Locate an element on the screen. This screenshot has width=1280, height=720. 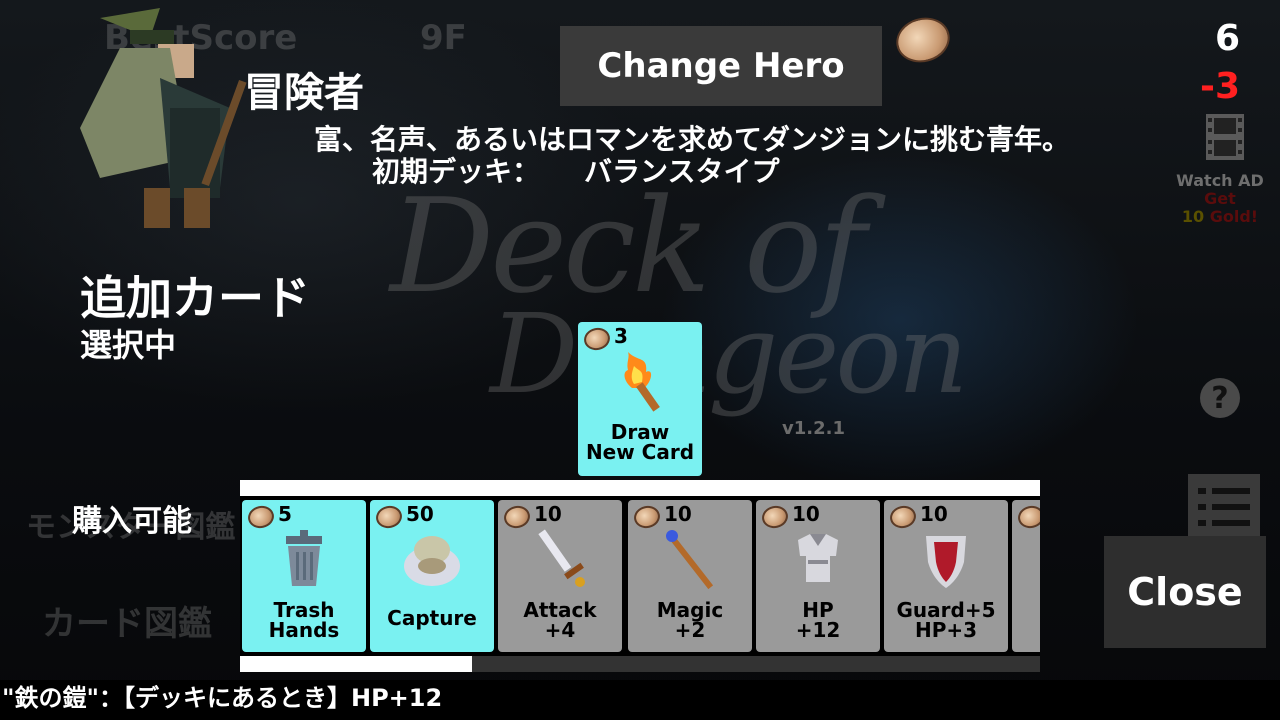
deck-type: バランスタイプ is located at coordinates (682, 171).